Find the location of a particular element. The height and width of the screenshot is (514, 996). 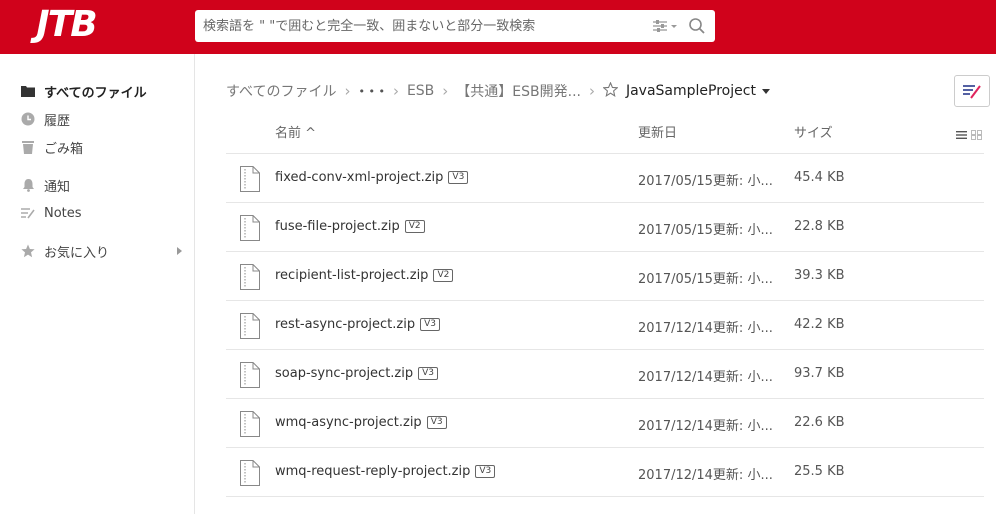

sidebar-item-favorites: お気に入り is located at coordinates (105, 251).